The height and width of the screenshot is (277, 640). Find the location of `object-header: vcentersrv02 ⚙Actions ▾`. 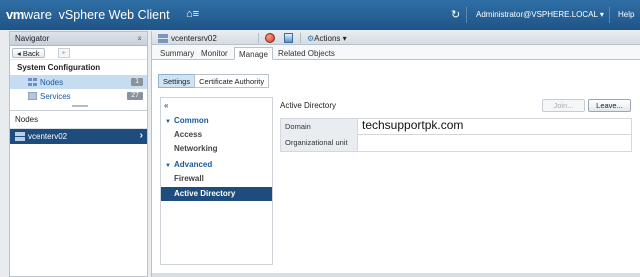

object-header: vcentersrv02 ⚙Actions ▾ is located at coordinates (396, 38).